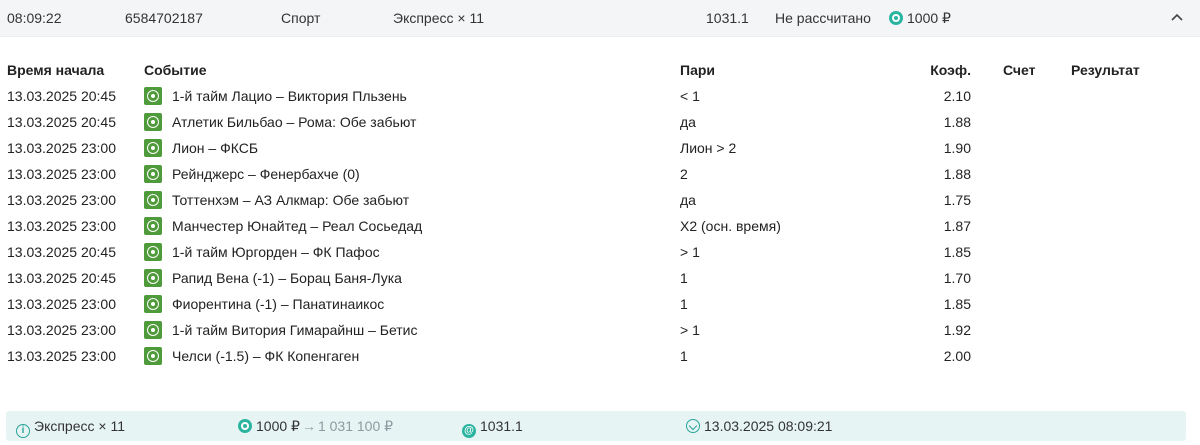 The width and height of the screenshot is (1200, 445). What do you see at coordinates (266, 174) in the screenshot?
I see `row-event: Рейнджерс – Фенербахче (0)` at bounding box center [266, 174].